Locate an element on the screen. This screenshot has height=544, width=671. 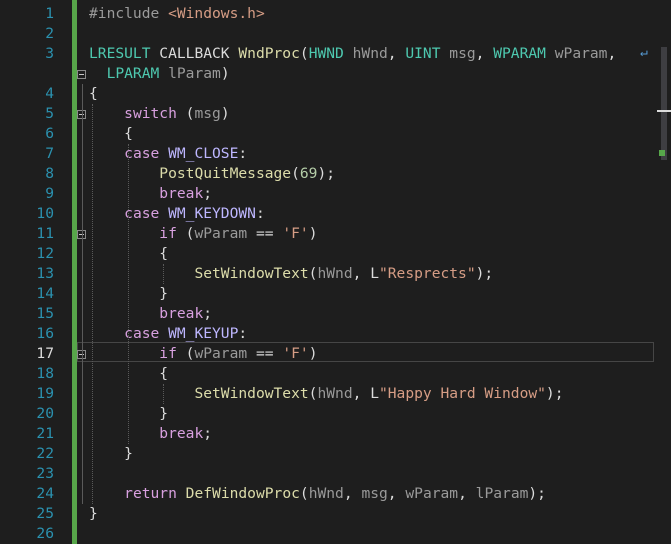
line-number: 2 is located at coordinates (49, 33).